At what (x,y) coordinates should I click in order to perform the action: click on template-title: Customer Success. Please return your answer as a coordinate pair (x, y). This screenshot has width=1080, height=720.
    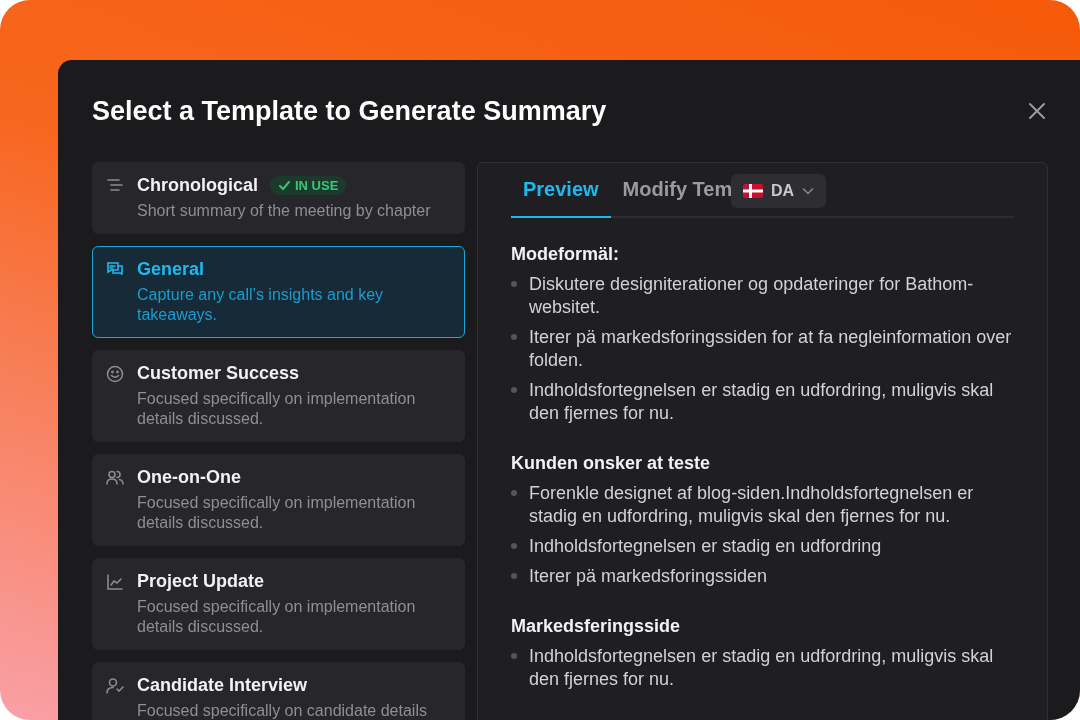
    Looking at the image, I should click on (218, 373).